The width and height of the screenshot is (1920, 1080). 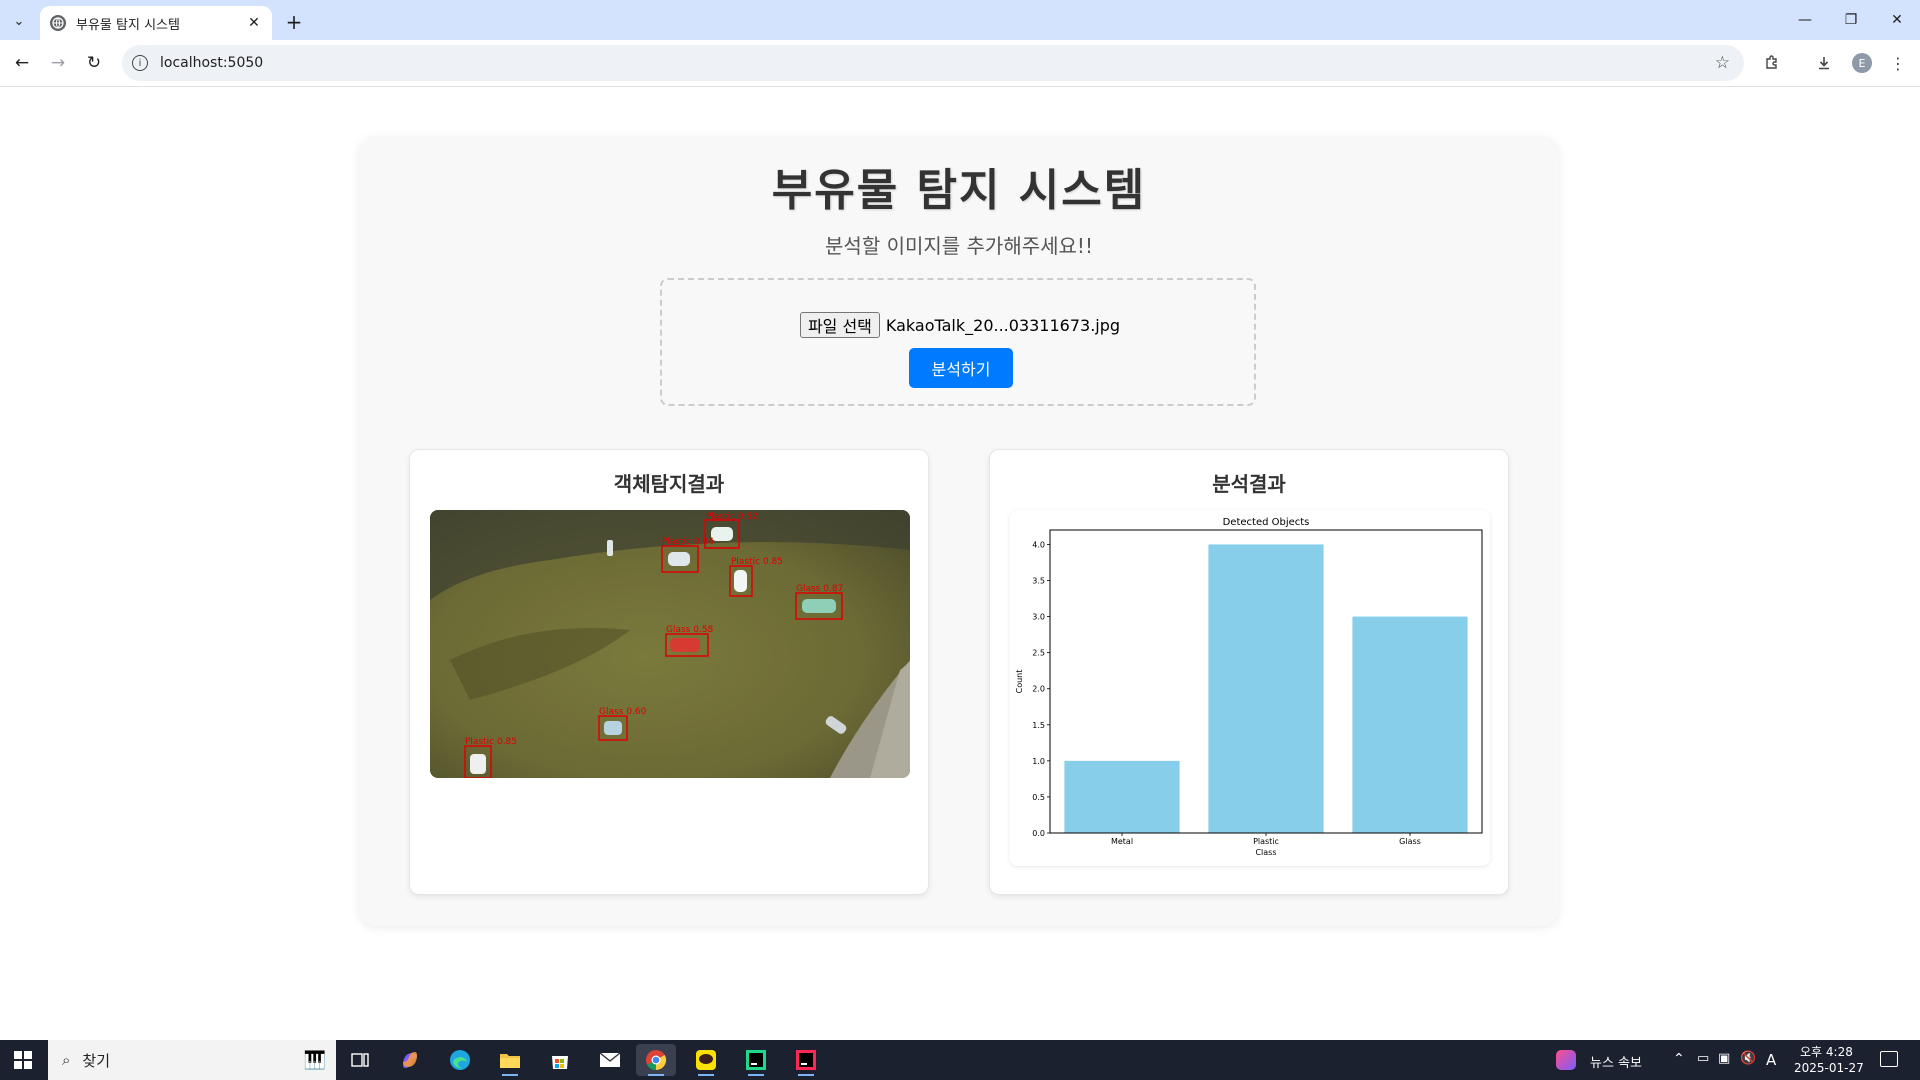 I want to click on profile-avatar: E, so click(x=1862, y=63).